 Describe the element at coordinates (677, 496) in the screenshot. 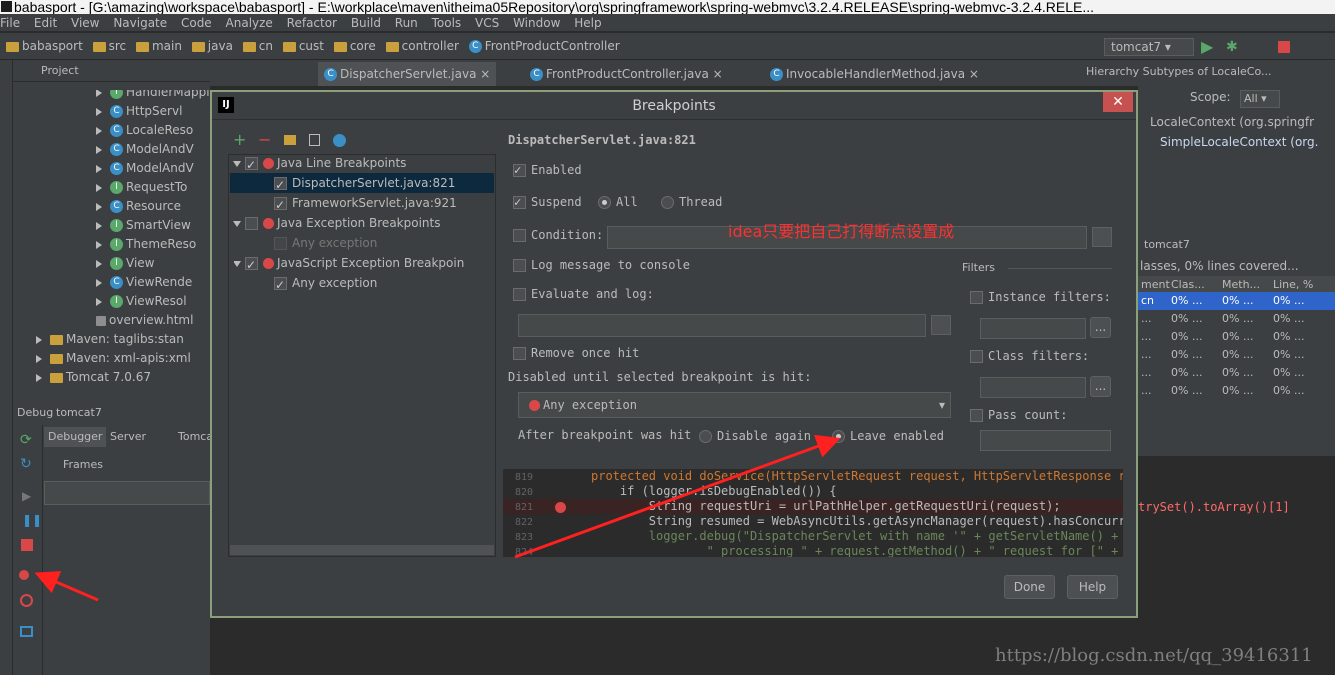

I see `arrow-to-leave-enabled` at that location.